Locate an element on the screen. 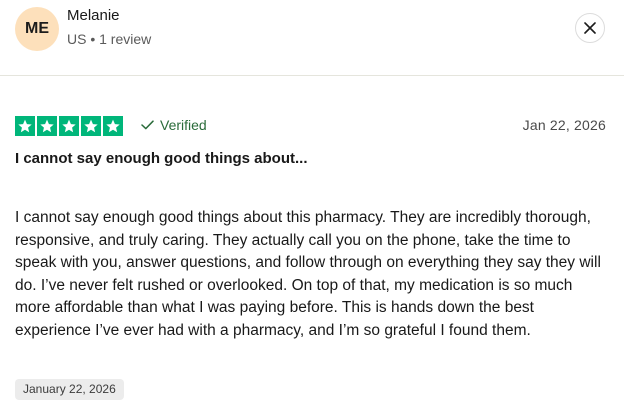 The width and height of the screenshot is (624, 402). check-icon is located at coordinates (147, 125).